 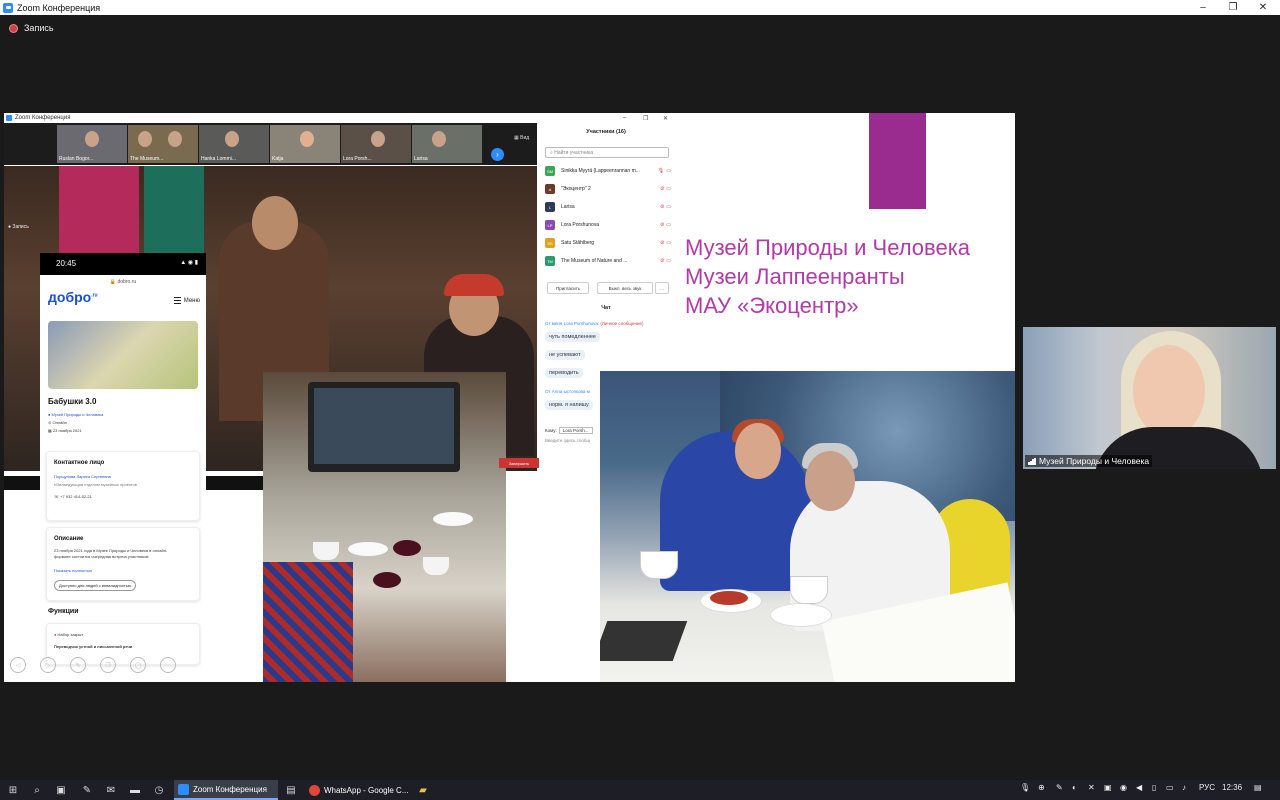 What do you see at coordinates (183, 789) in the screenshot?
I see `zoom-app-icon` at bounding box center [183, 789].